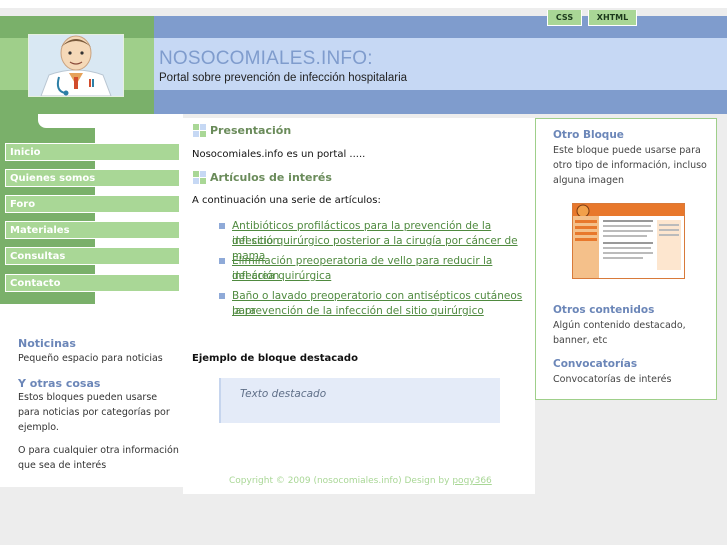 This screenshot has width=727, height=545. Describe the element at coordinates (580, 340) in the screenshot. I see `otros-contenidos-text: banner, etc` at that location.